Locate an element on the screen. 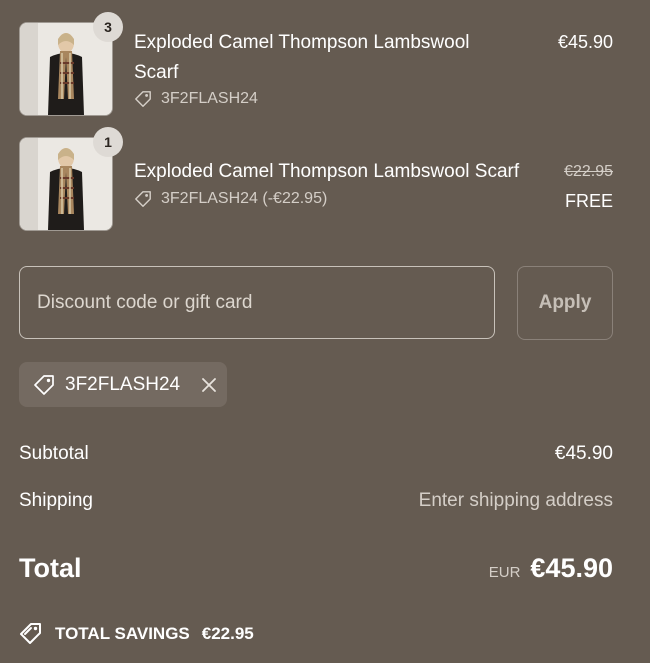  total-amount-group: EUR €45.90 is located at coordinates (551, 568).